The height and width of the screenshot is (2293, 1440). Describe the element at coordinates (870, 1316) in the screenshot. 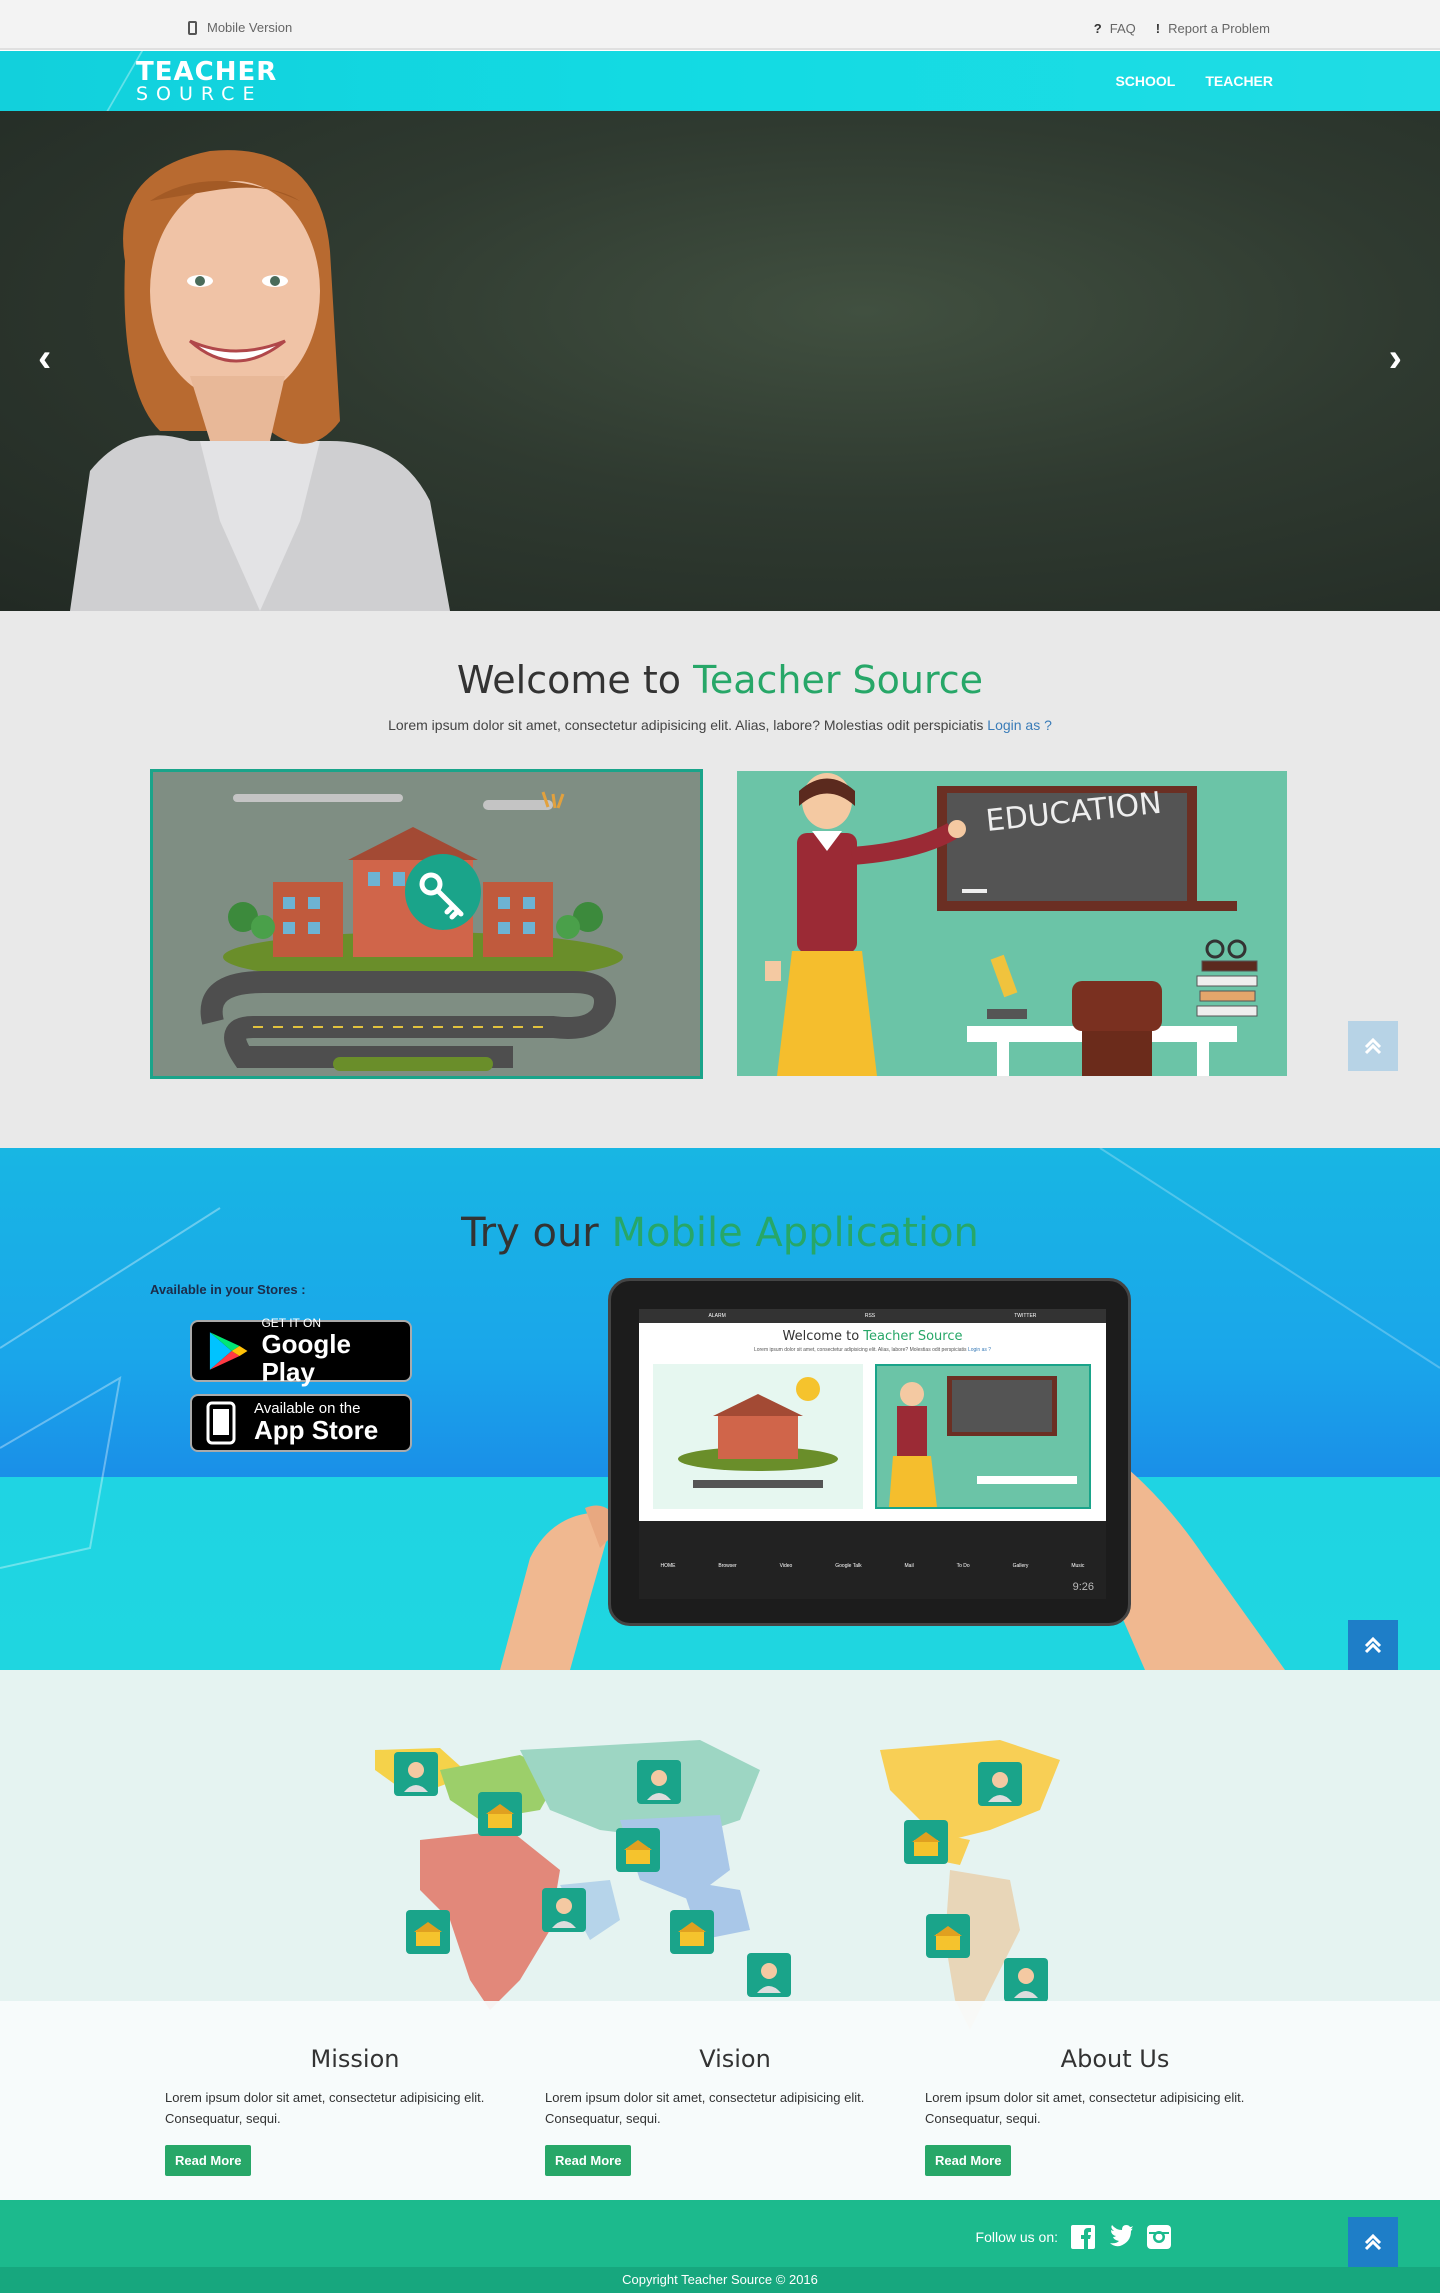

I see `tablet-tab-rss: RSS` at that location.